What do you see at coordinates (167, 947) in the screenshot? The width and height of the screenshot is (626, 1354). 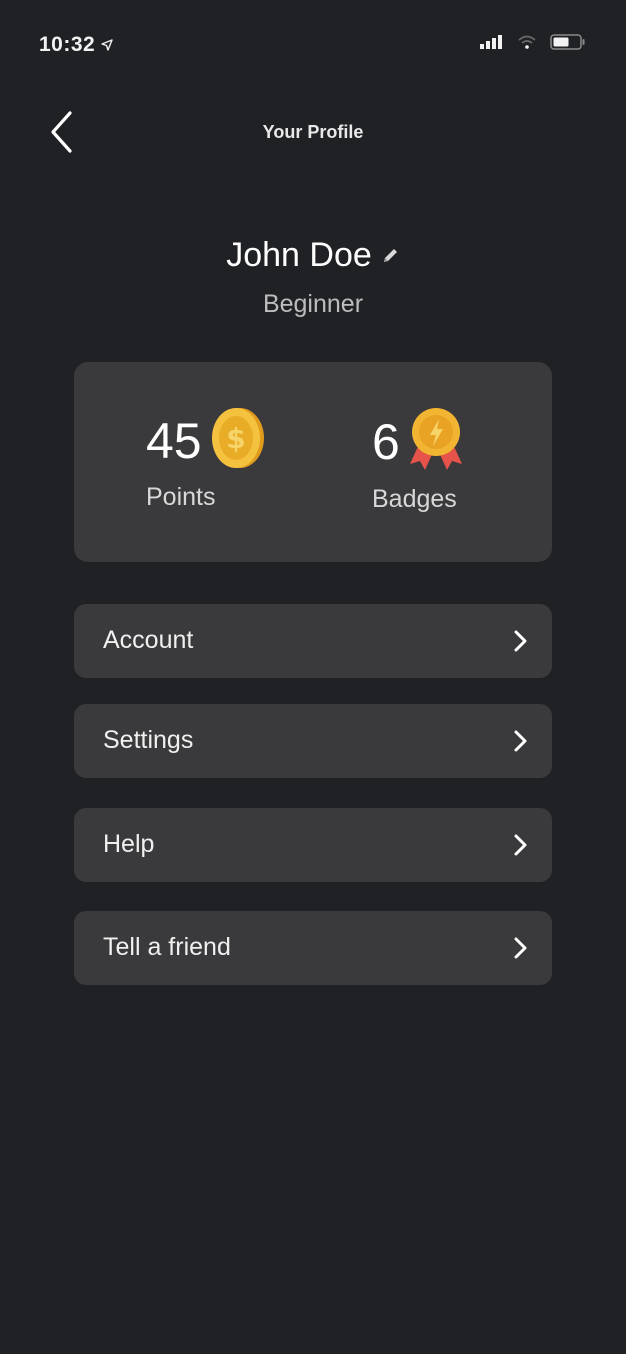 I see `menu-item-label: Tell a friend` at bounding box center [167, 947].